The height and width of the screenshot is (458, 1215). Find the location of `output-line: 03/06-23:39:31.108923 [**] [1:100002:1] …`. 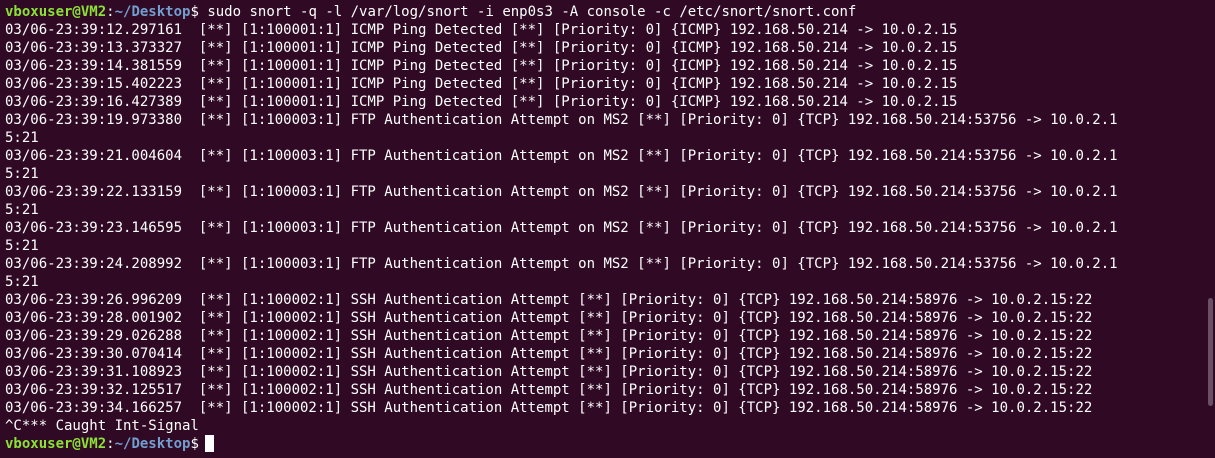

output-line: 03/06-23:39:31.108923 [**] [1:100002:1] … is located at coordinates (549, 372).